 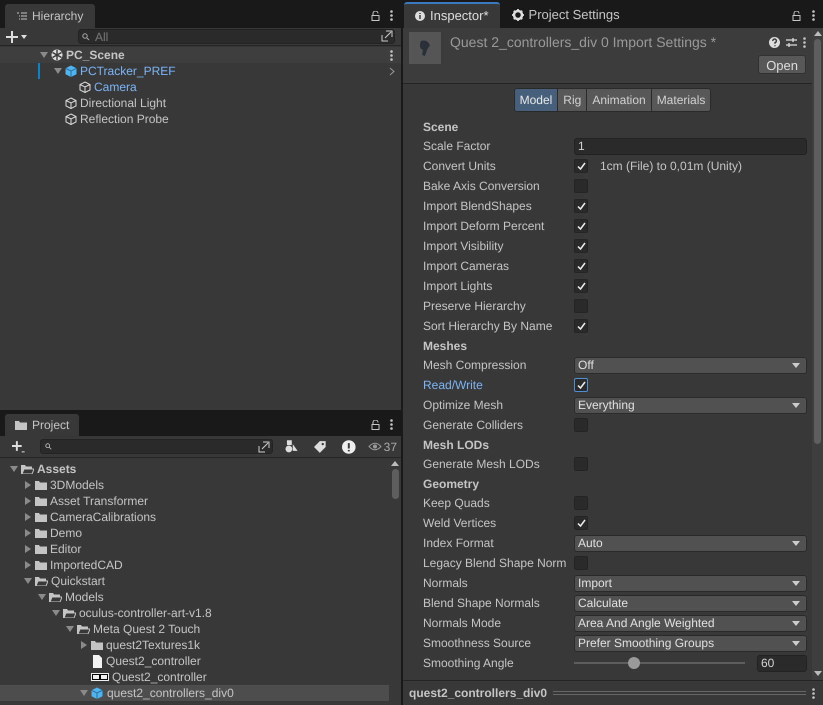 I want to click on dropdown: Off, so click(x=690, y=365).